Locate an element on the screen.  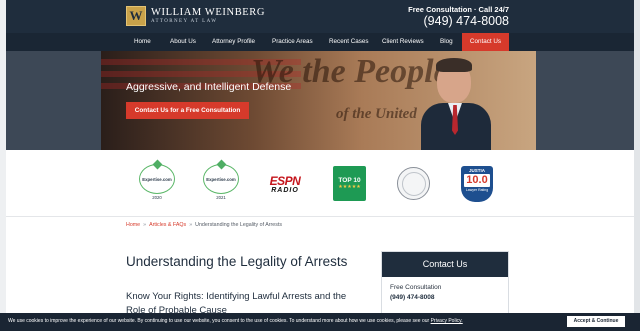
seal-badge is located at coordinates (413, 183).